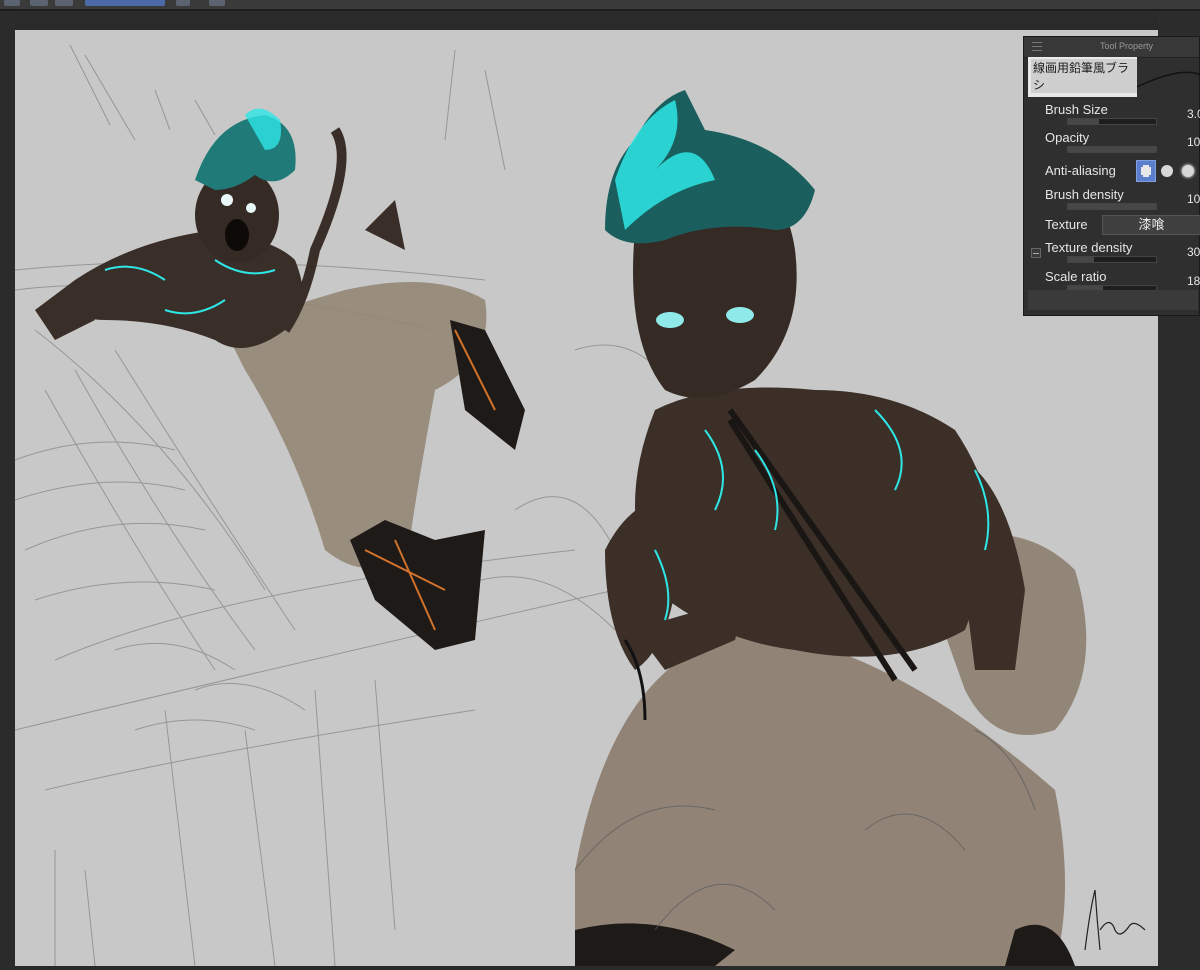  Describe the element at coordinates (183, 3) in the screenshot. I see `phone-icon` at that location.